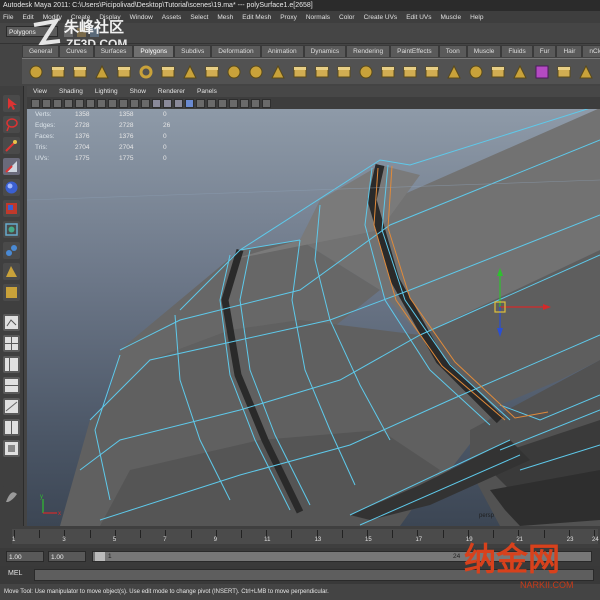  I want to click on shelf-tab-rendering: Rendering, so click(368, 51).